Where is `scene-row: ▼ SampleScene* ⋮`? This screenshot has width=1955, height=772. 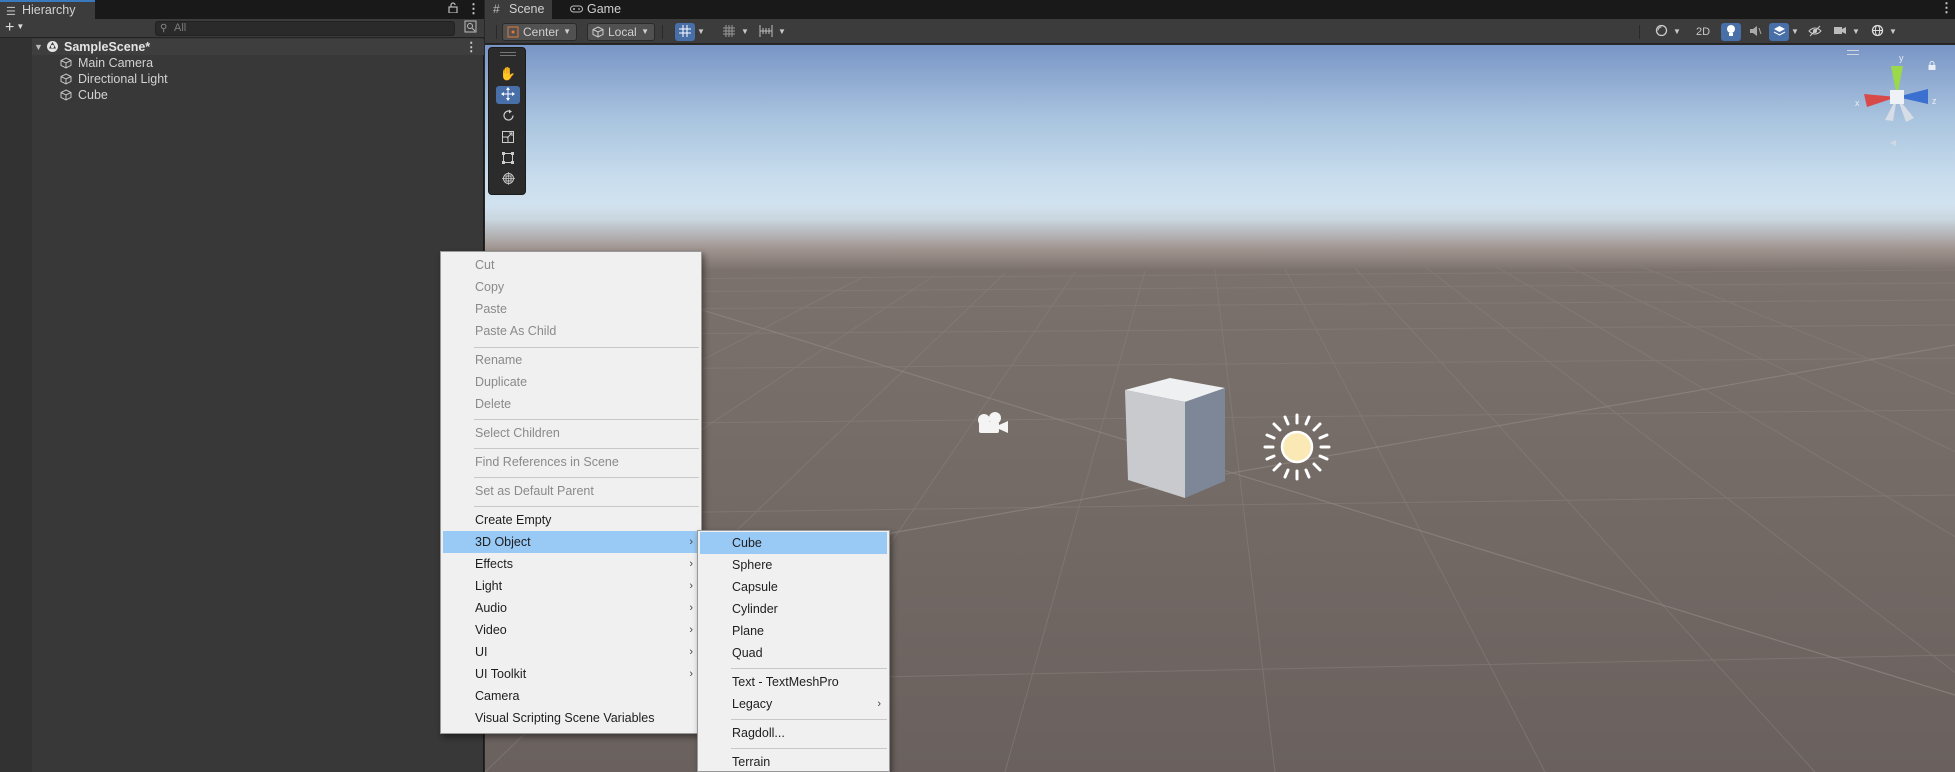 scene-row: ▼ SampleScene* ⋮ is located at coordinates (258, 47).